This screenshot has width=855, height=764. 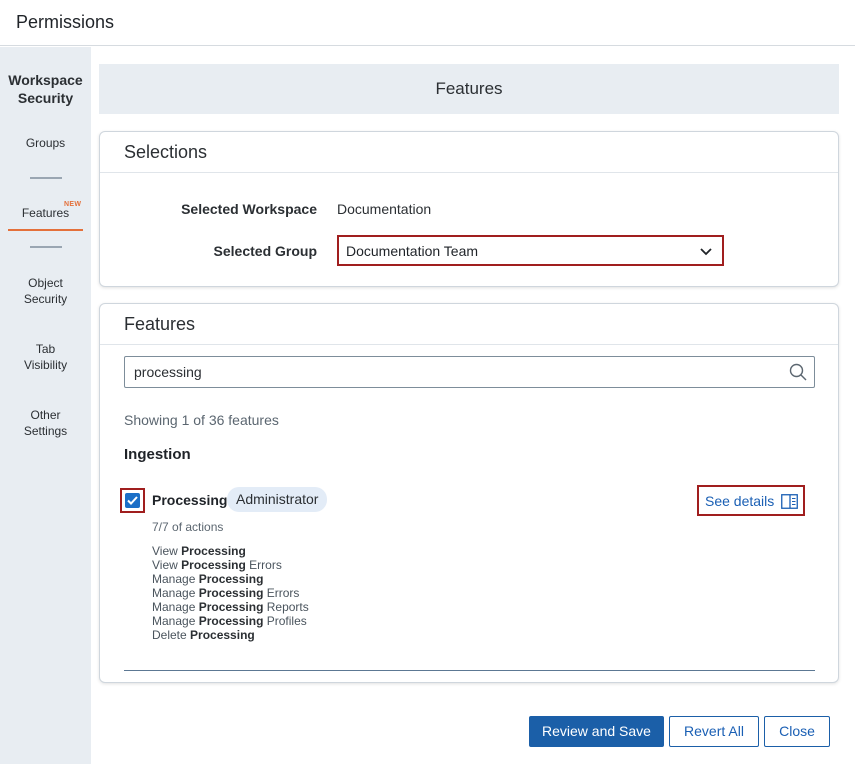 What do you see at coordinates (65, 22) in the screenshot?
I see `dialog-title: Permissions` at bounding box center [65, 22].